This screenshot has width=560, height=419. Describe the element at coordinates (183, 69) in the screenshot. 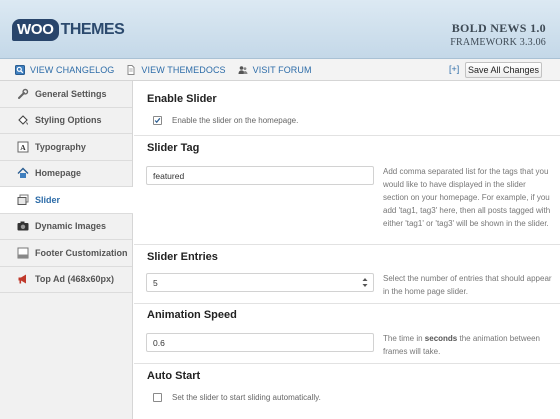

I see `view-themedocs-label: VIEW THEMEDOCS` at that location.